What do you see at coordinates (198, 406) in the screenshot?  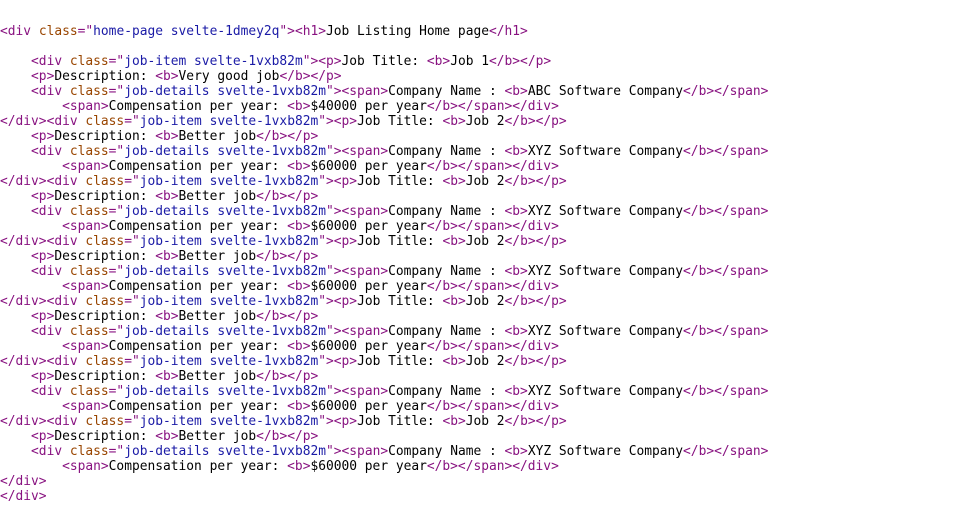 I see `source-text: Compensation per year:` at bounding box center [198, 406].